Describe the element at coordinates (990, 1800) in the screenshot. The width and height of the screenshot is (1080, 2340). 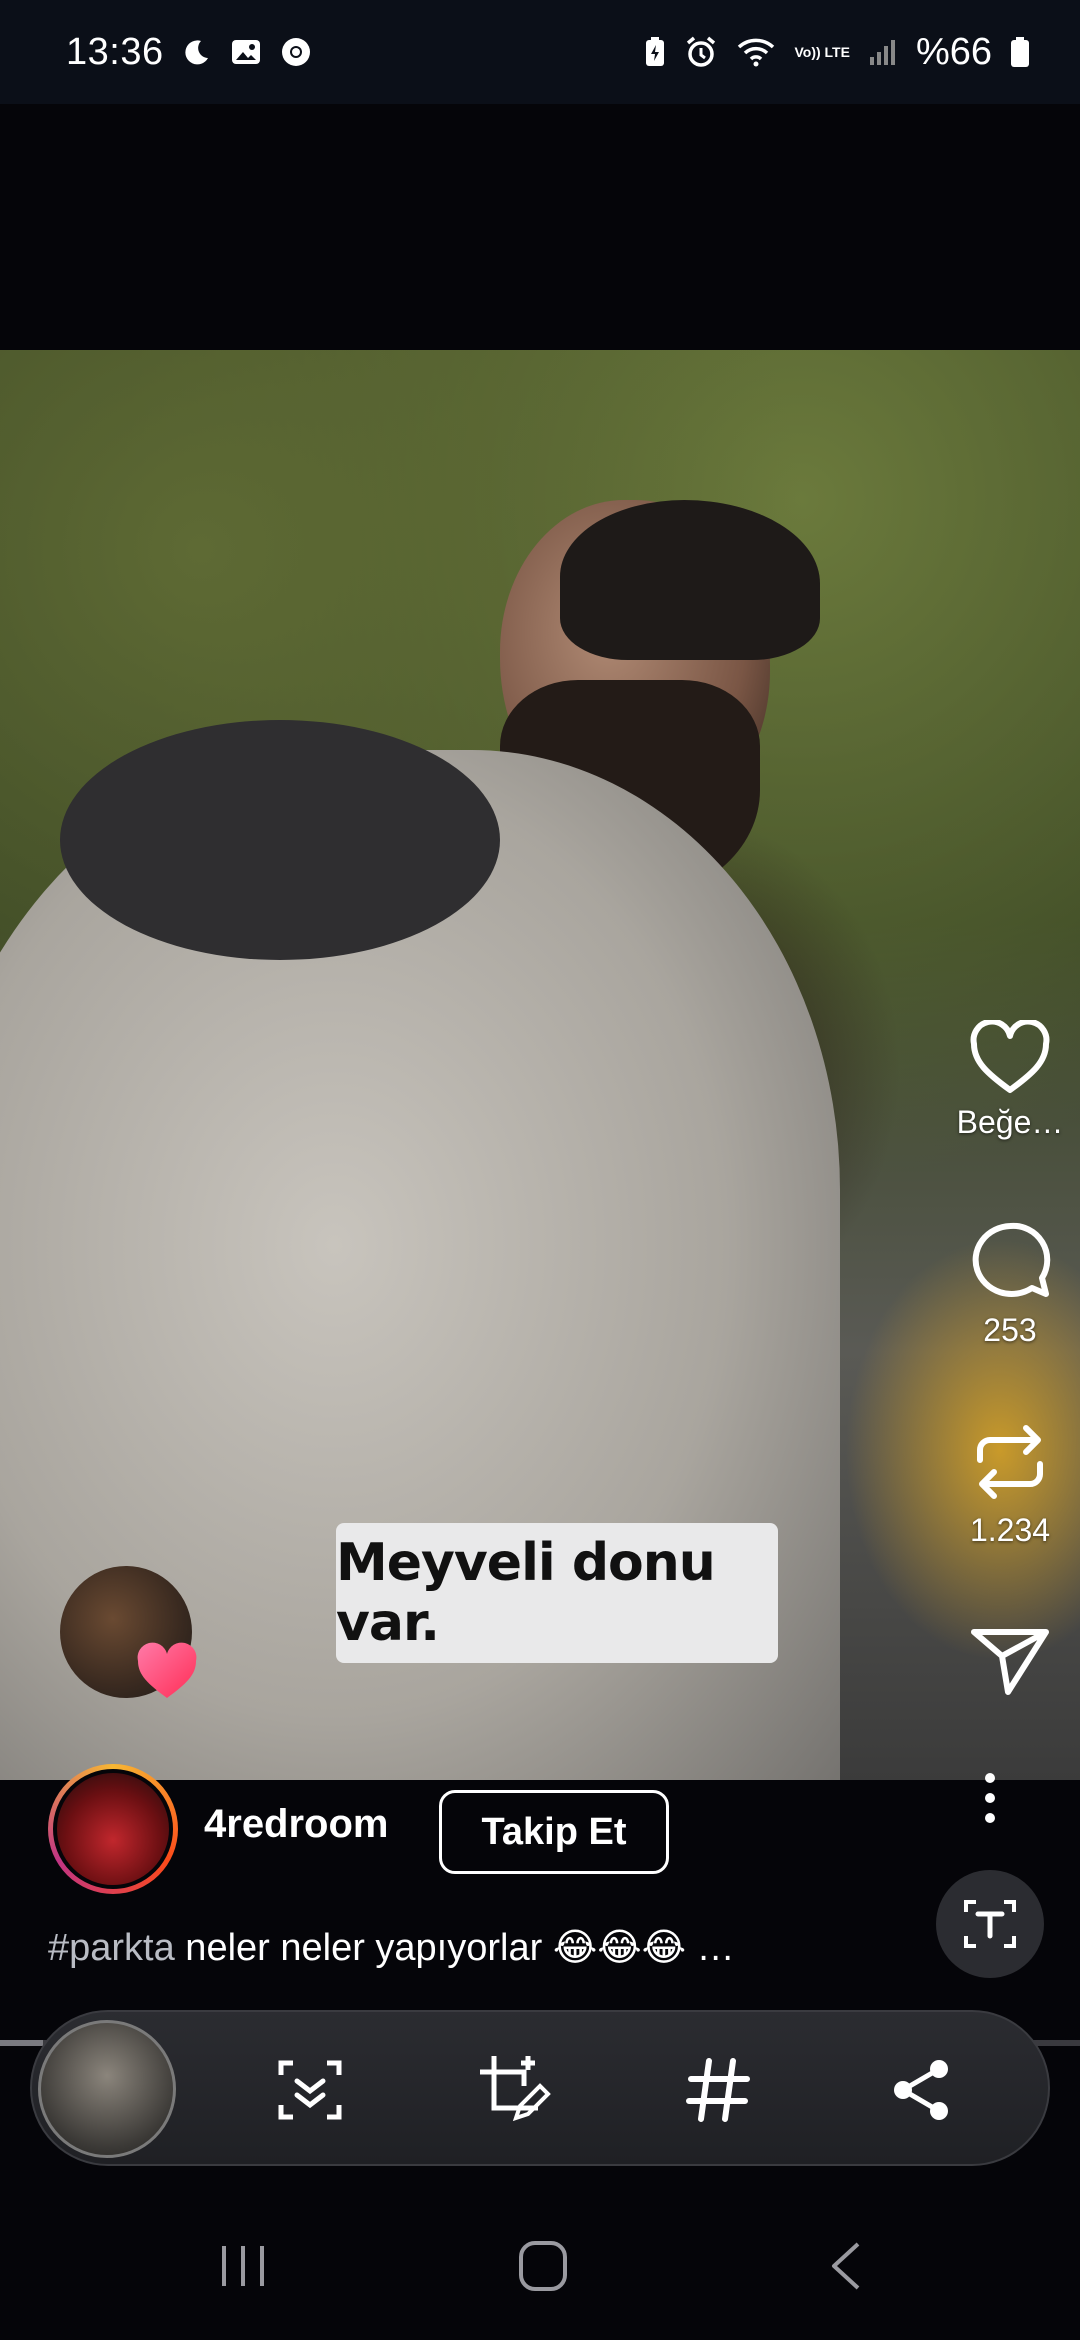
I see `more-options-icon` at that location.